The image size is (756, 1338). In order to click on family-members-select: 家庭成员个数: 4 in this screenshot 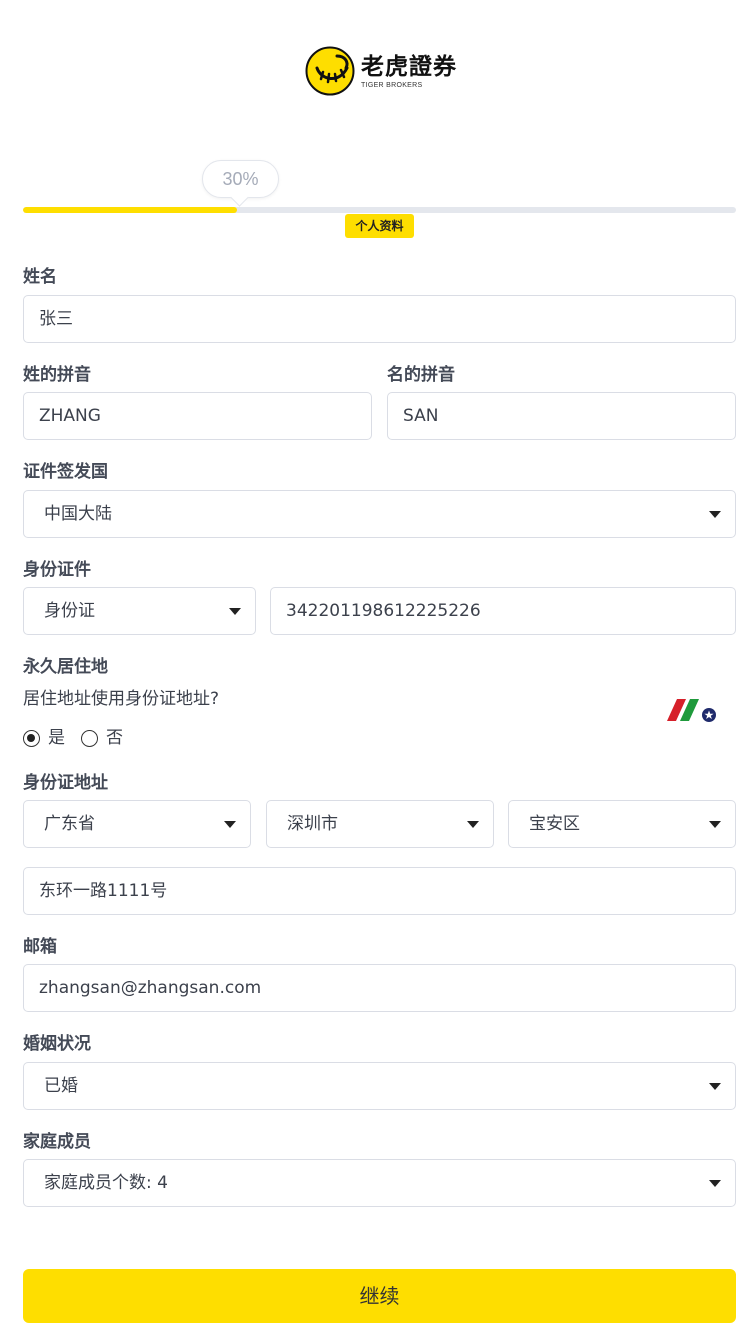, I will do `click(379, 1183)`.